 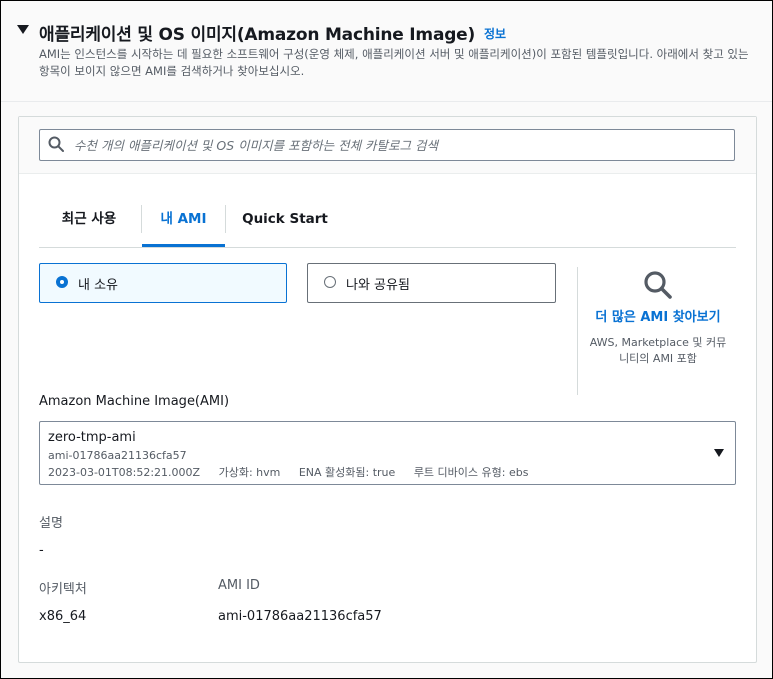 What do you see at coordinates (41, 550) in the screenshot?
I see `description-value: -` at bounding box center [41, 550].